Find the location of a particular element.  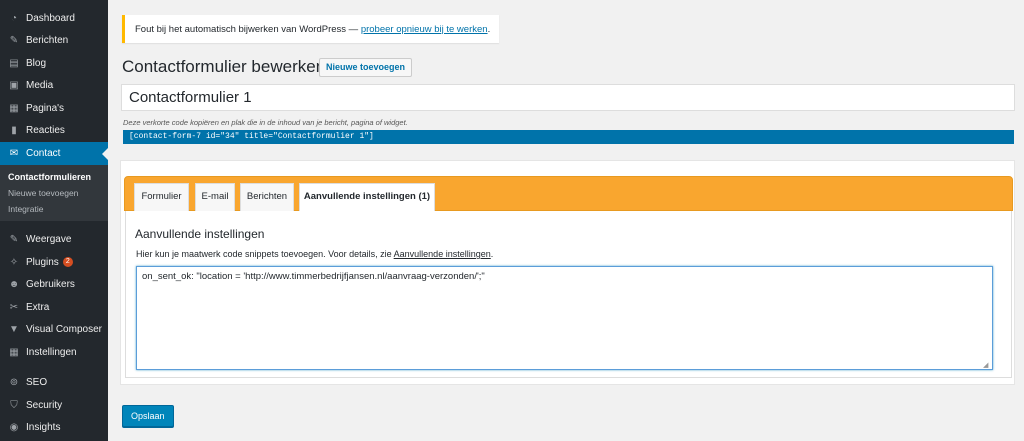

pin-icon: ✎ is located at coordinates (14, 41).